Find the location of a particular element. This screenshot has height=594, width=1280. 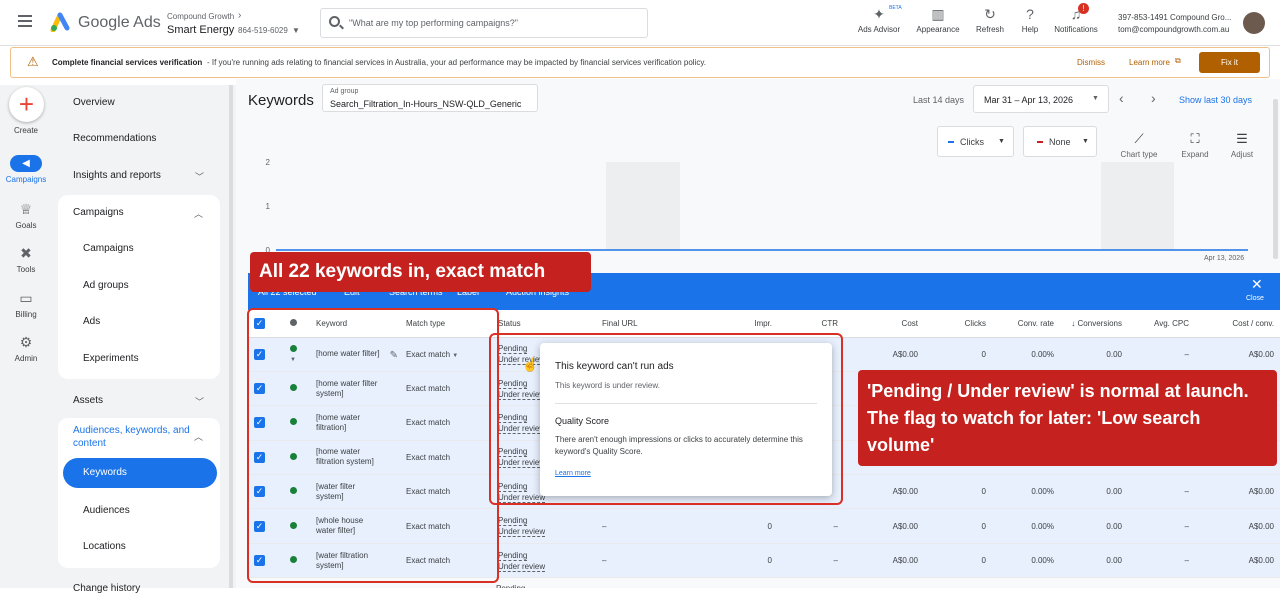

col-conversions: ↓ Conversions is located at coordinates (1094, 324).